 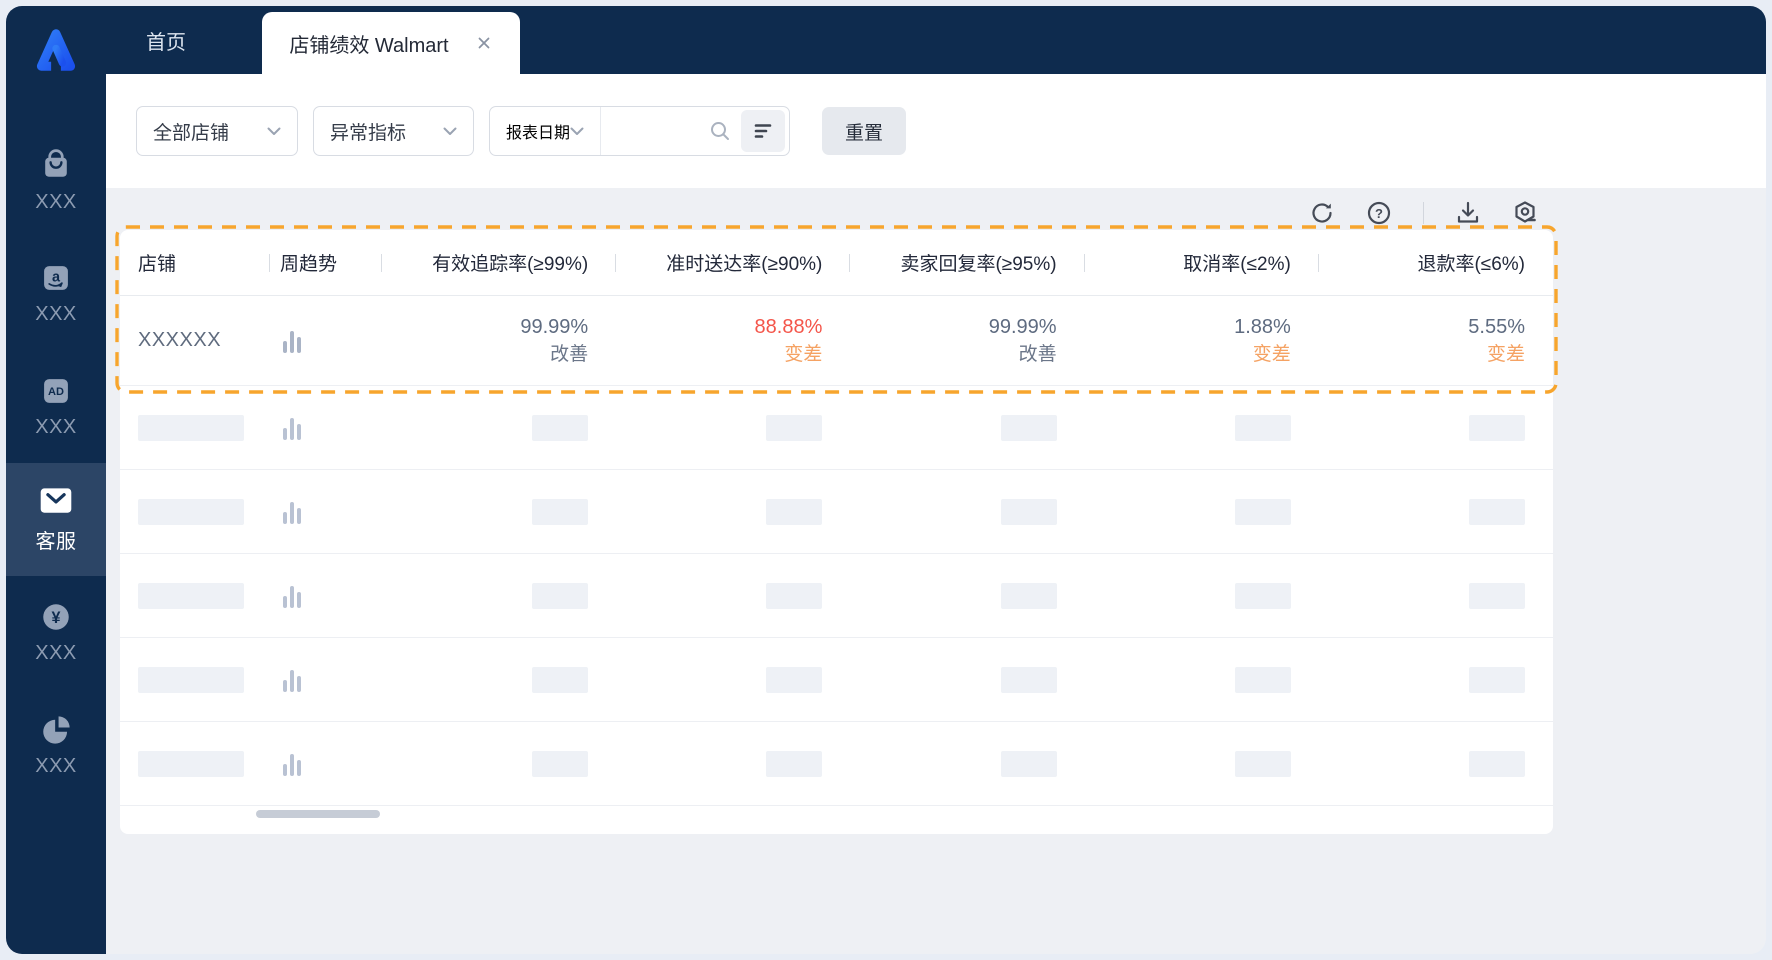 I want to click on sidebar-item-reports: XXX, so click(x=56, y=745).